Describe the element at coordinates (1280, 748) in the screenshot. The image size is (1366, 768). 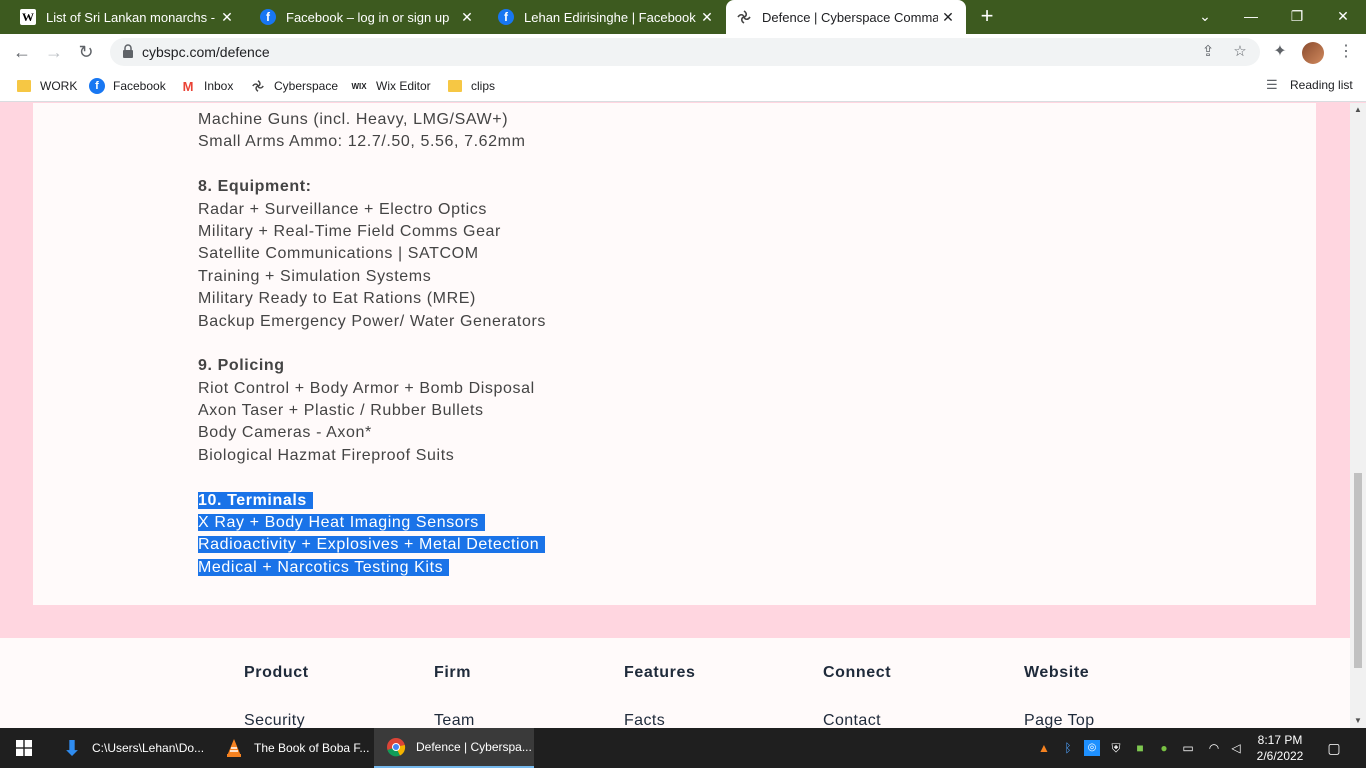
I see `taskbar-clock: 8:17 PM 2/6/2022` at that location.